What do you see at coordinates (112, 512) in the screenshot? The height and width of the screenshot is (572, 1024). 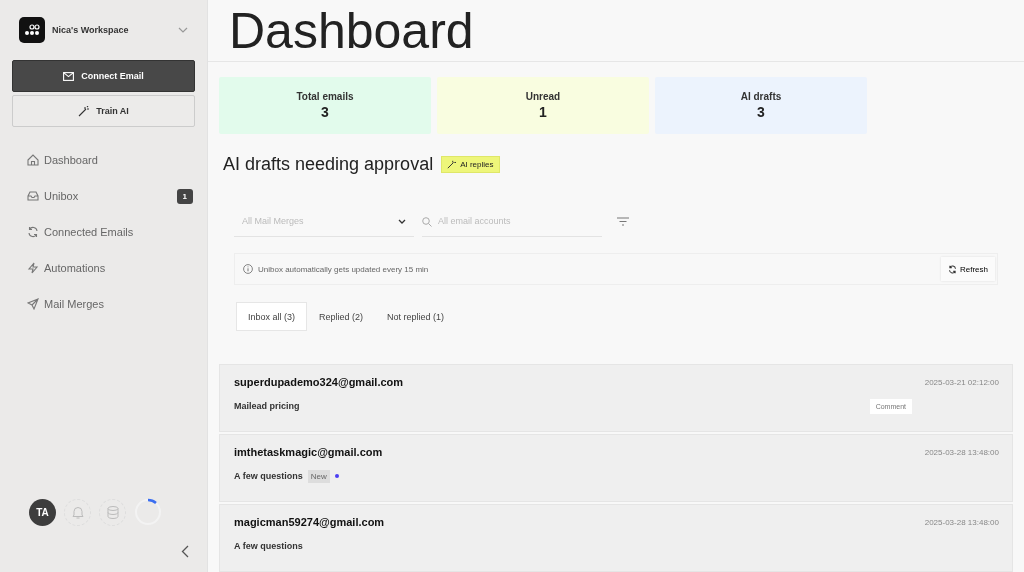 I see `database-icon` at bounding box center [112, 512].